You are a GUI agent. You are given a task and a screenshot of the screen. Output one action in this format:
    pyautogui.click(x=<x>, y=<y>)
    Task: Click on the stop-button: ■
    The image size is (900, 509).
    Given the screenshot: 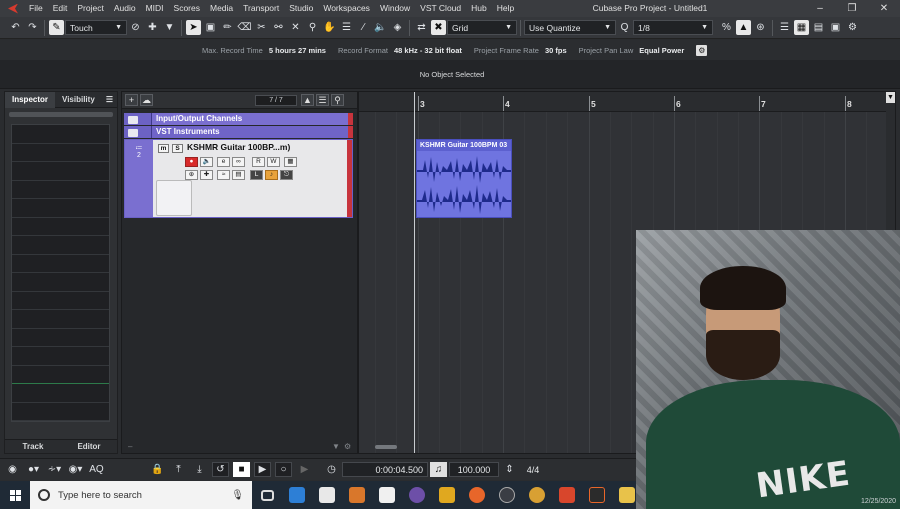 What is the action you would take?
    pyautogui.click(x=241, y=469)
    